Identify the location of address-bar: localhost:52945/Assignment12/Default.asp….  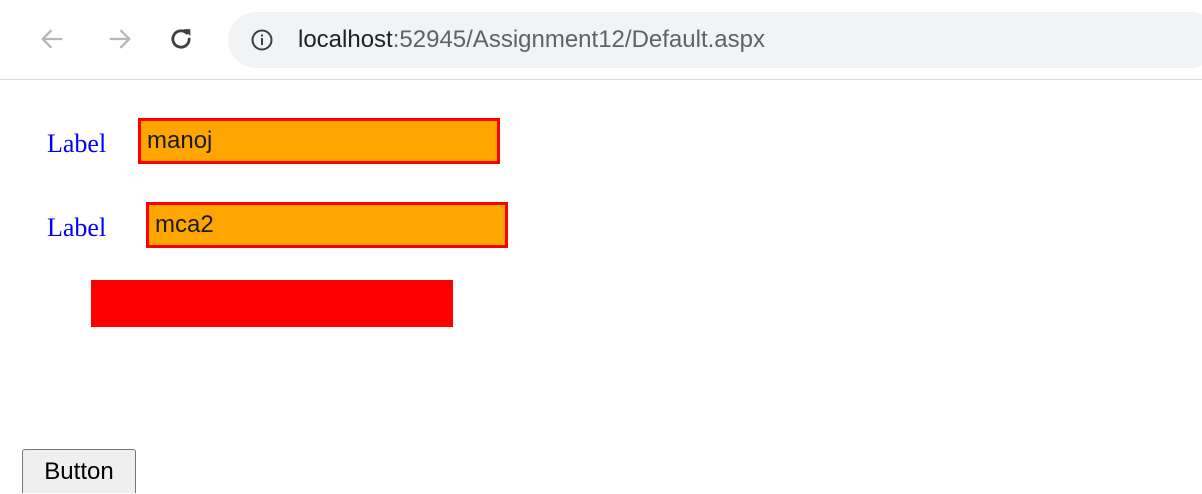
(715, 40).